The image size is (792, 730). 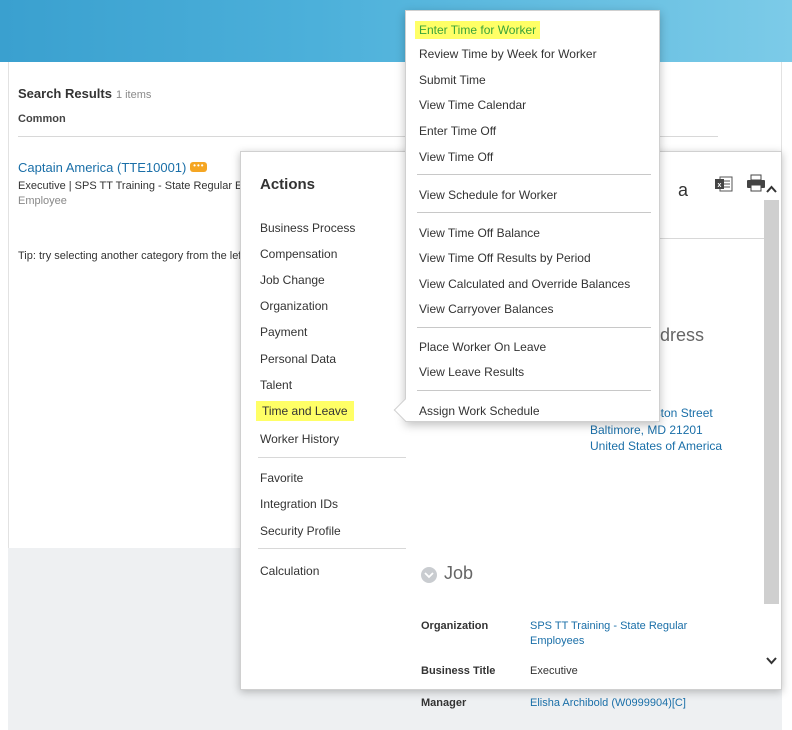 I want to click on field-label: Business Title, so click(x=458, y=671).